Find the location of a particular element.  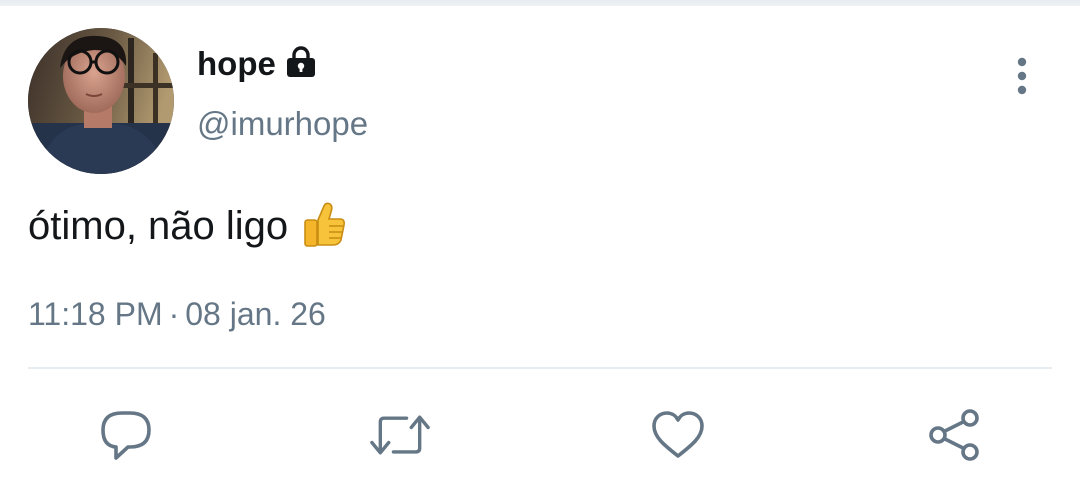

top-divider is located at coordinates (540, 3).